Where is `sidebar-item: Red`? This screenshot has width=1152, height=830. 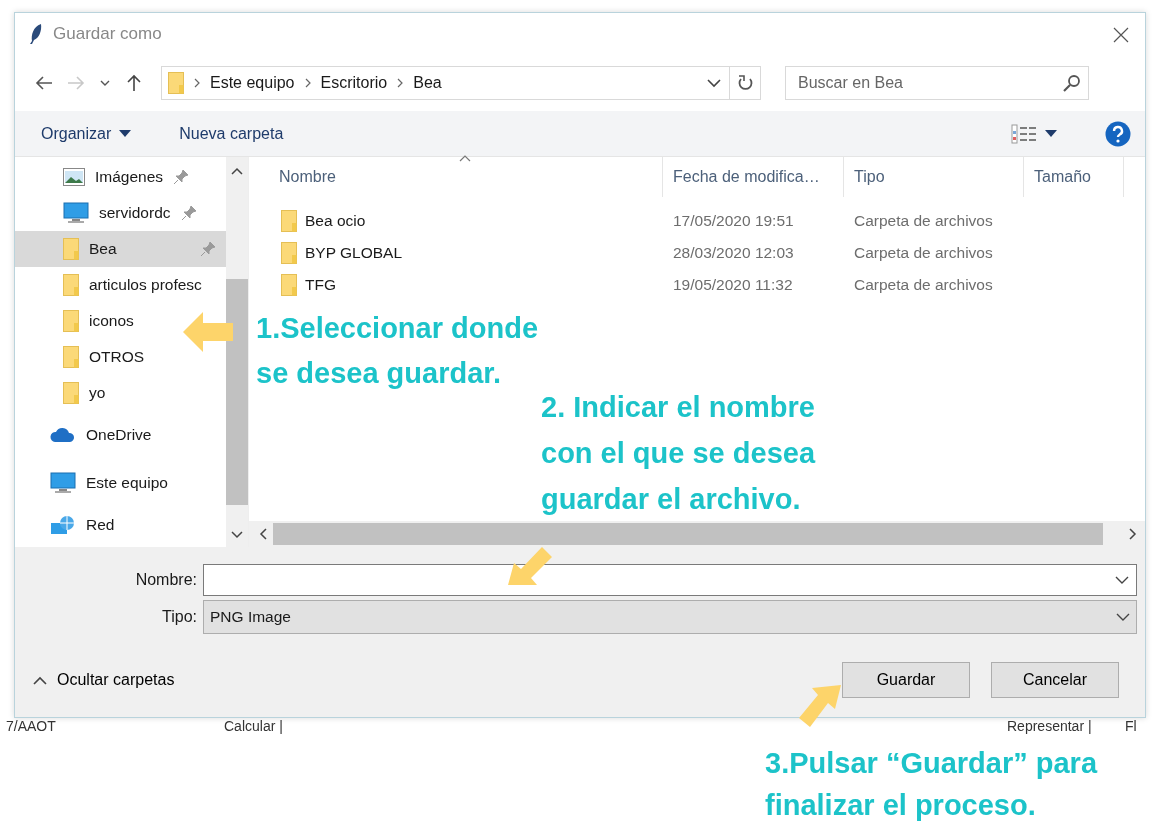
sidebar-item: Red is located at coordinates (67, 525).